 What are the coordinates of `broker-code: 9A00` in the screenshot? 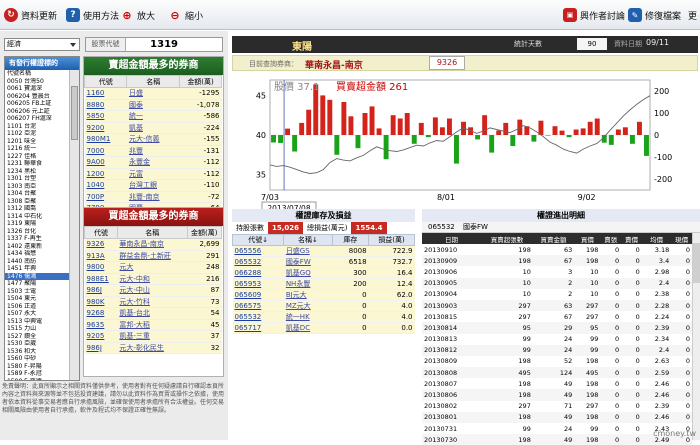 It's located at (105, 162).